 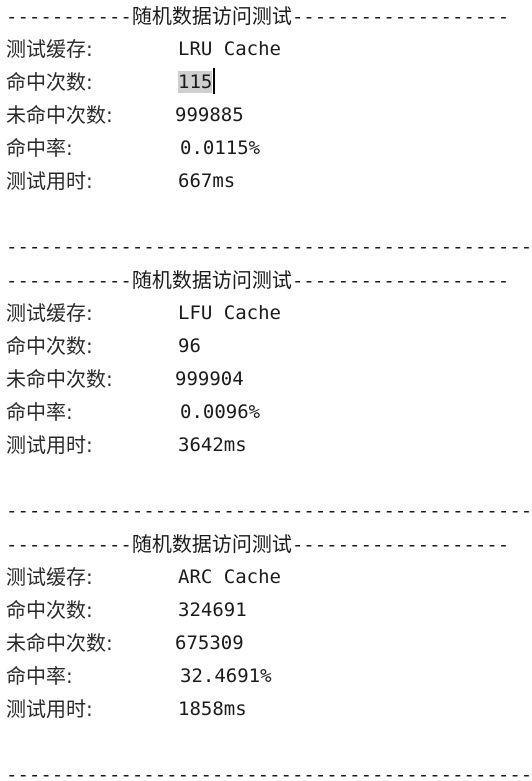 I want to click on hits-row: 命中次数: 96, so click(x=269, y=346).